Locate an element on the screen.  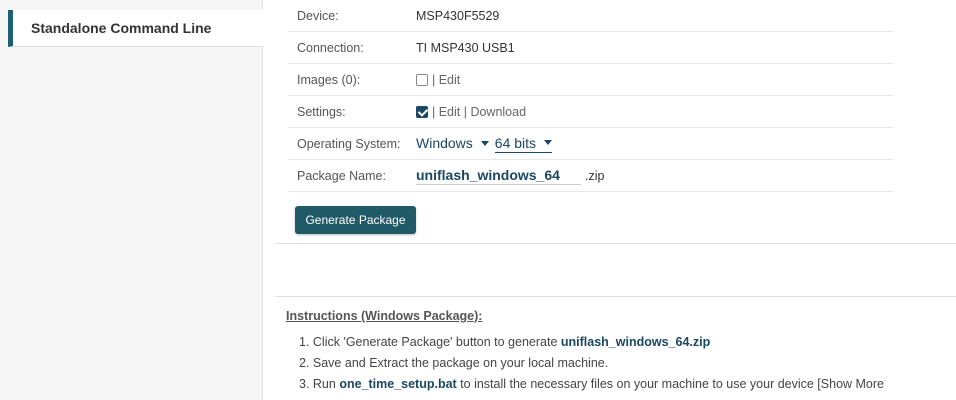
step1-filename: uniflash_windows_64.zip is located at coordinates (635, 342).